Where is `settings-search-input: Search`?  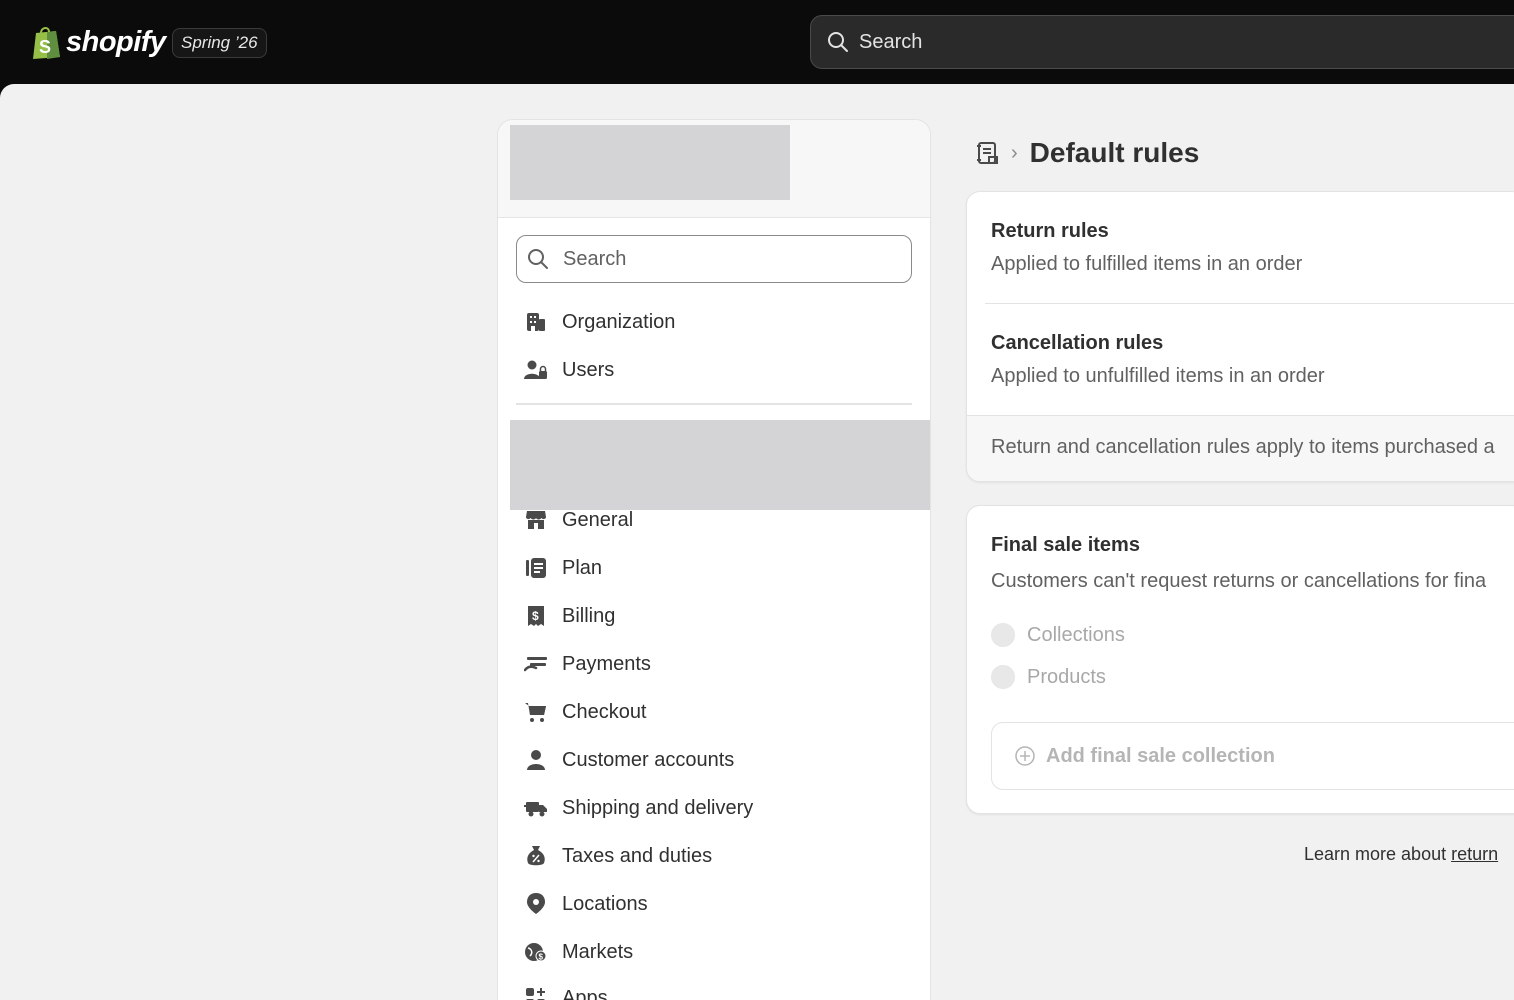 settings-search-input: Search is located at coordinates (714, 259).